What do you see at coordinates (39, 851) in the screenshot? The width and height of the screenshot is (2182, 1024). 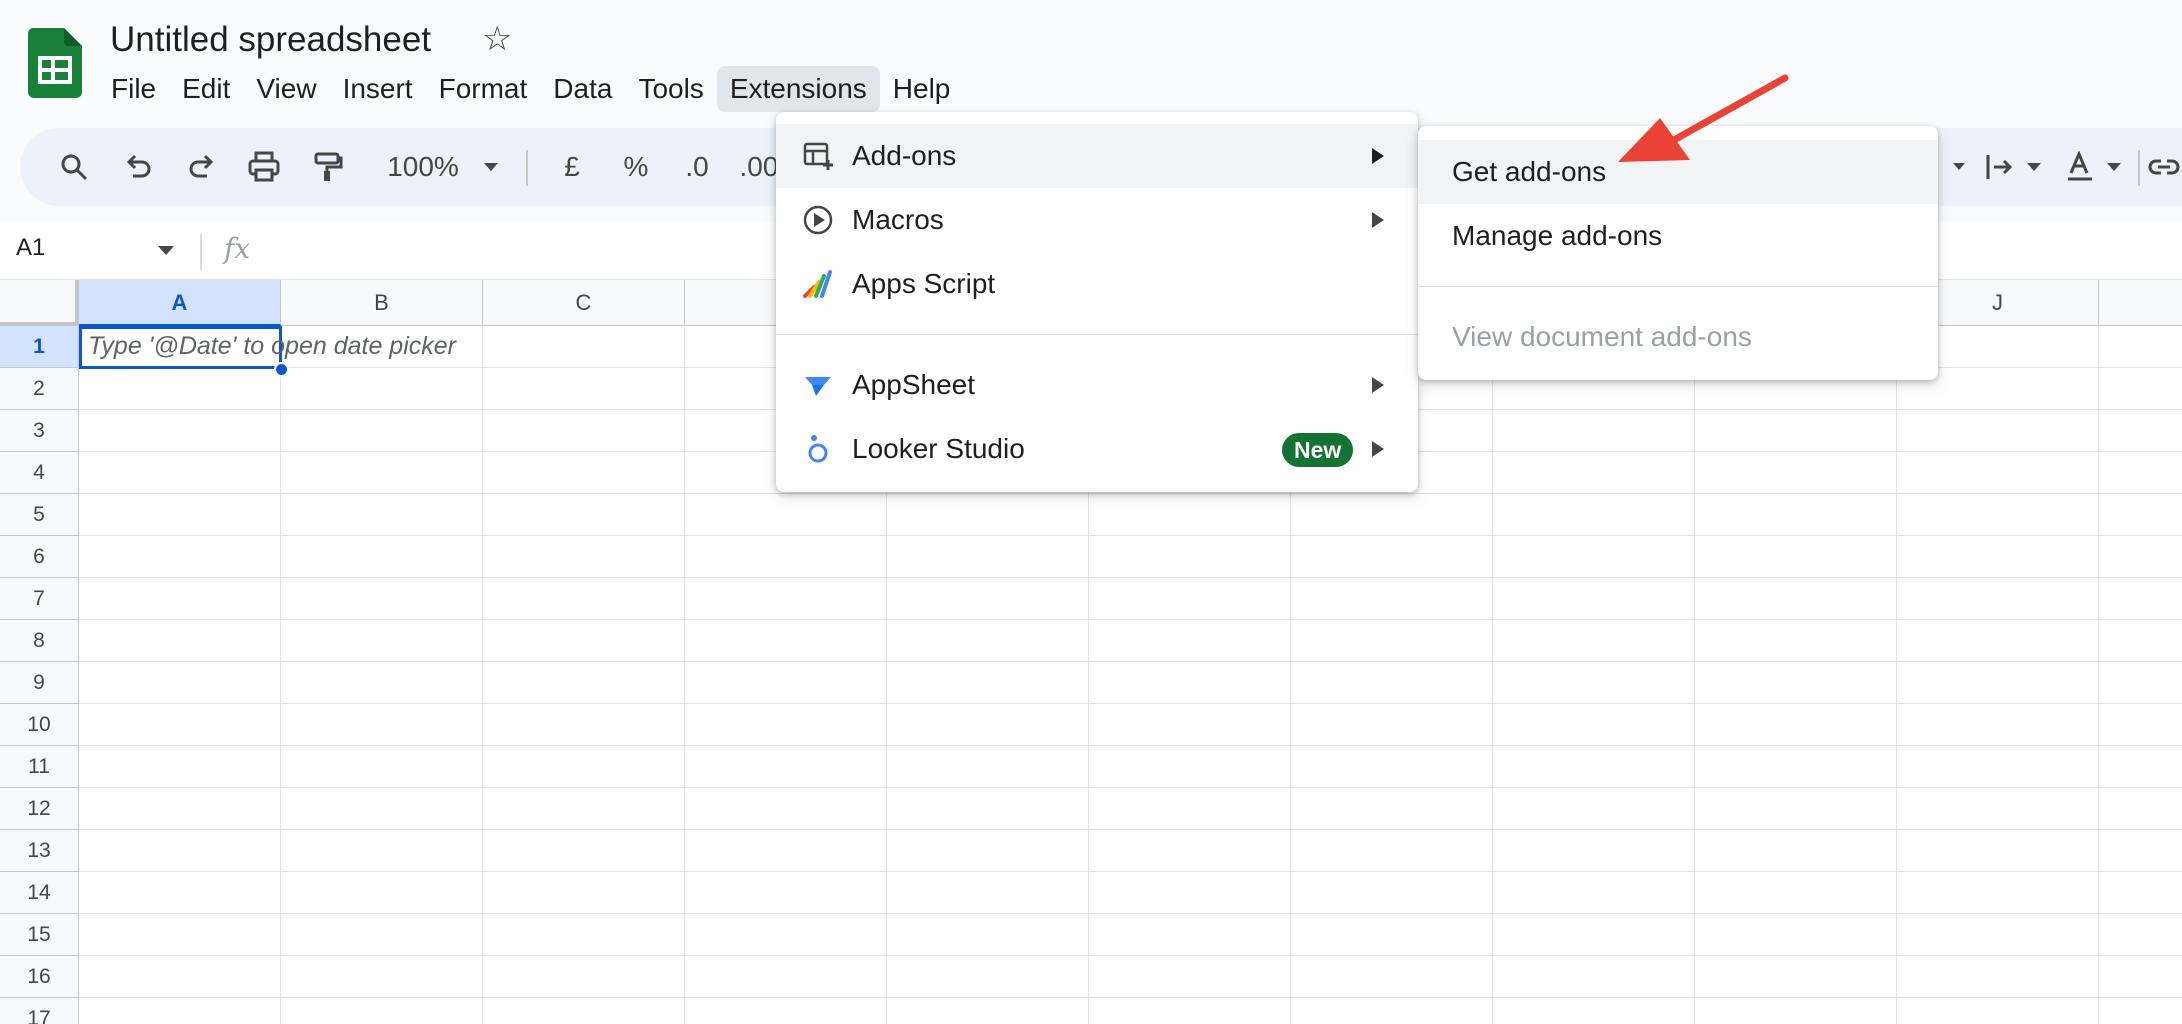 I see `row-header-13: 13` at bounding box center [39, 851].